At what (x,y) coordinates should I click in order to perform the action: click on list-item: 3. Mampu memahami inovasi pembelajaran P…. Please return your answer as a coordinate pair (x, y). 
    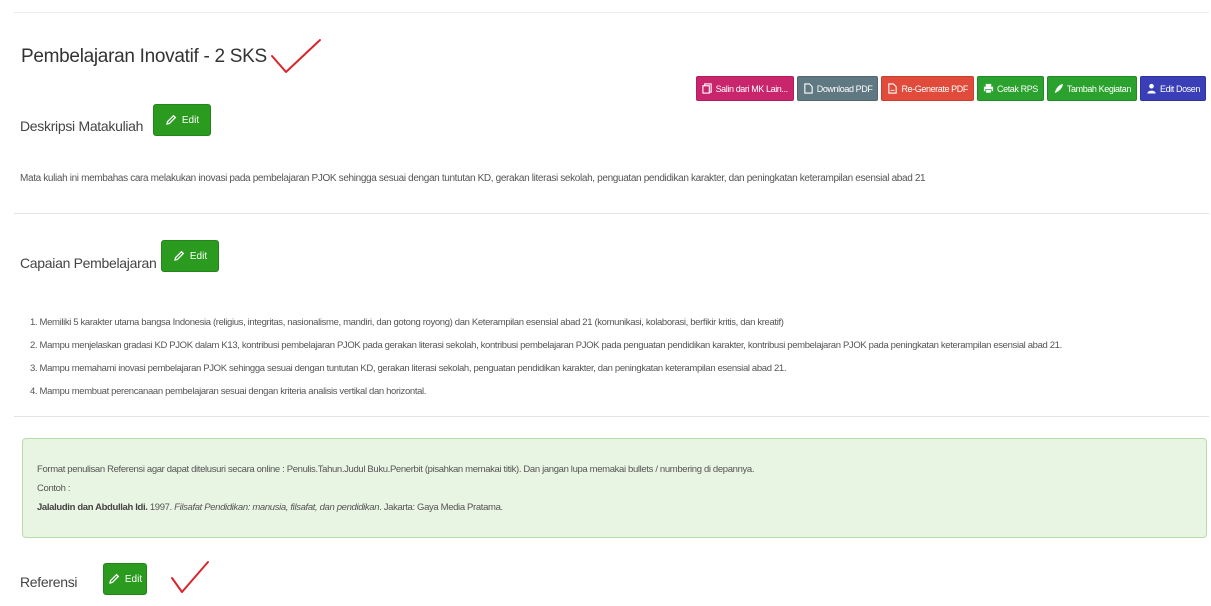
    Looking at the image, I should click on (408, 368).